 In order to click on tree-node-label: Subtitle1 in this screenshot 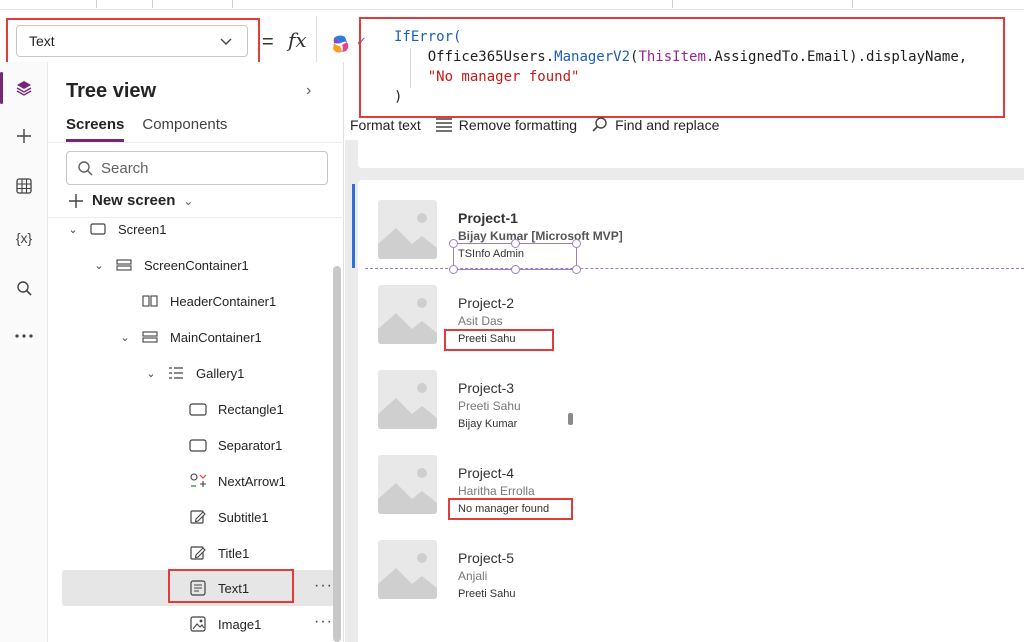, I will do `click(243, 517)`.